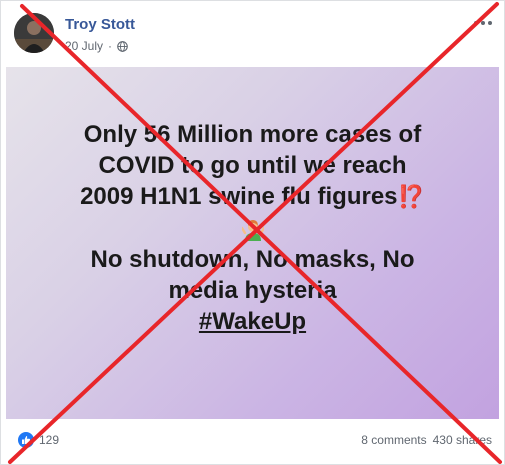 This screenshot has height=465, width=505. Describe the element at coordinates (252, 290) in the screenshot. I see `image-line-5: media hysteria` at that location.